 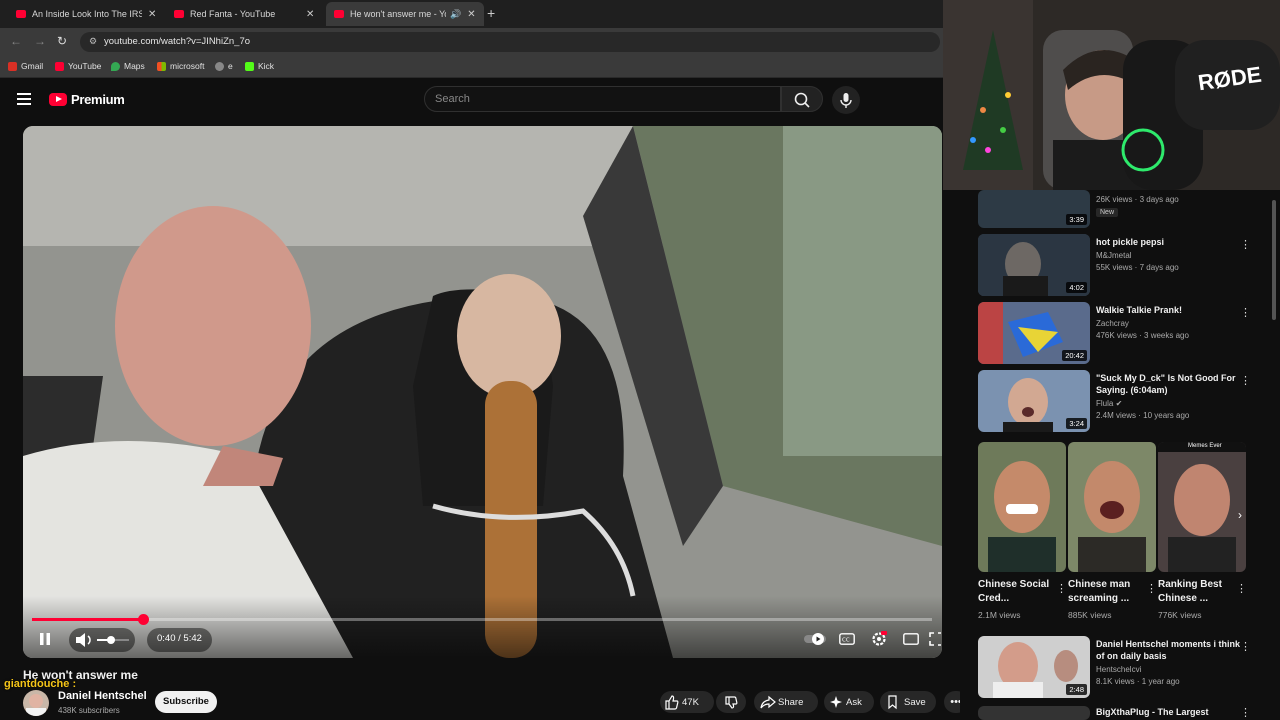 What do you see at coordinates (1034, 667) in the screenshot?
I see `video-thumbnail: 2:48` at bounding box center [1034, 667].